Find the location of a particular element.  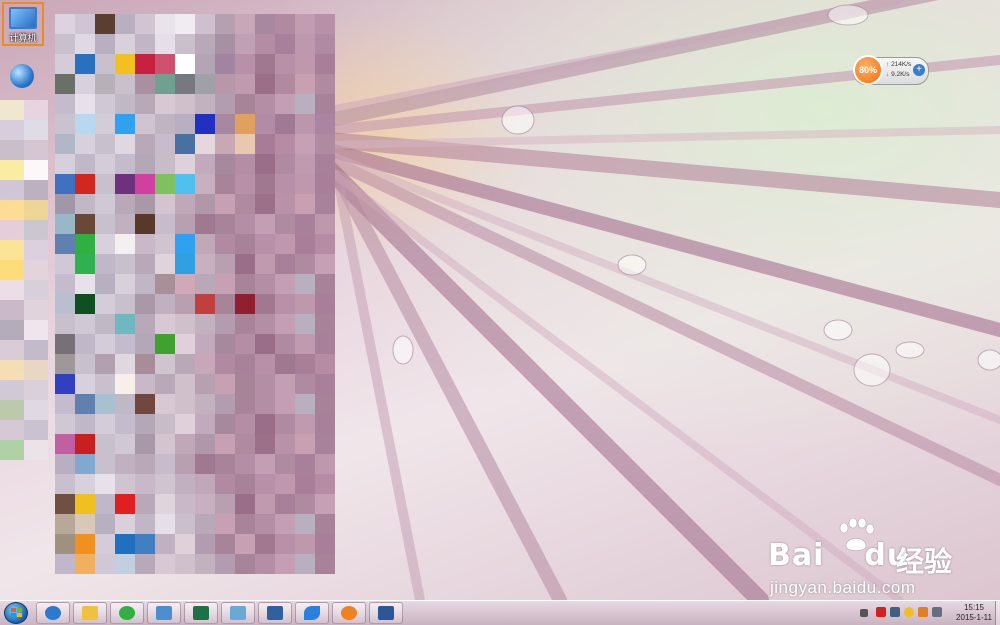

fruit-icon is located at coordinates (349, 613).